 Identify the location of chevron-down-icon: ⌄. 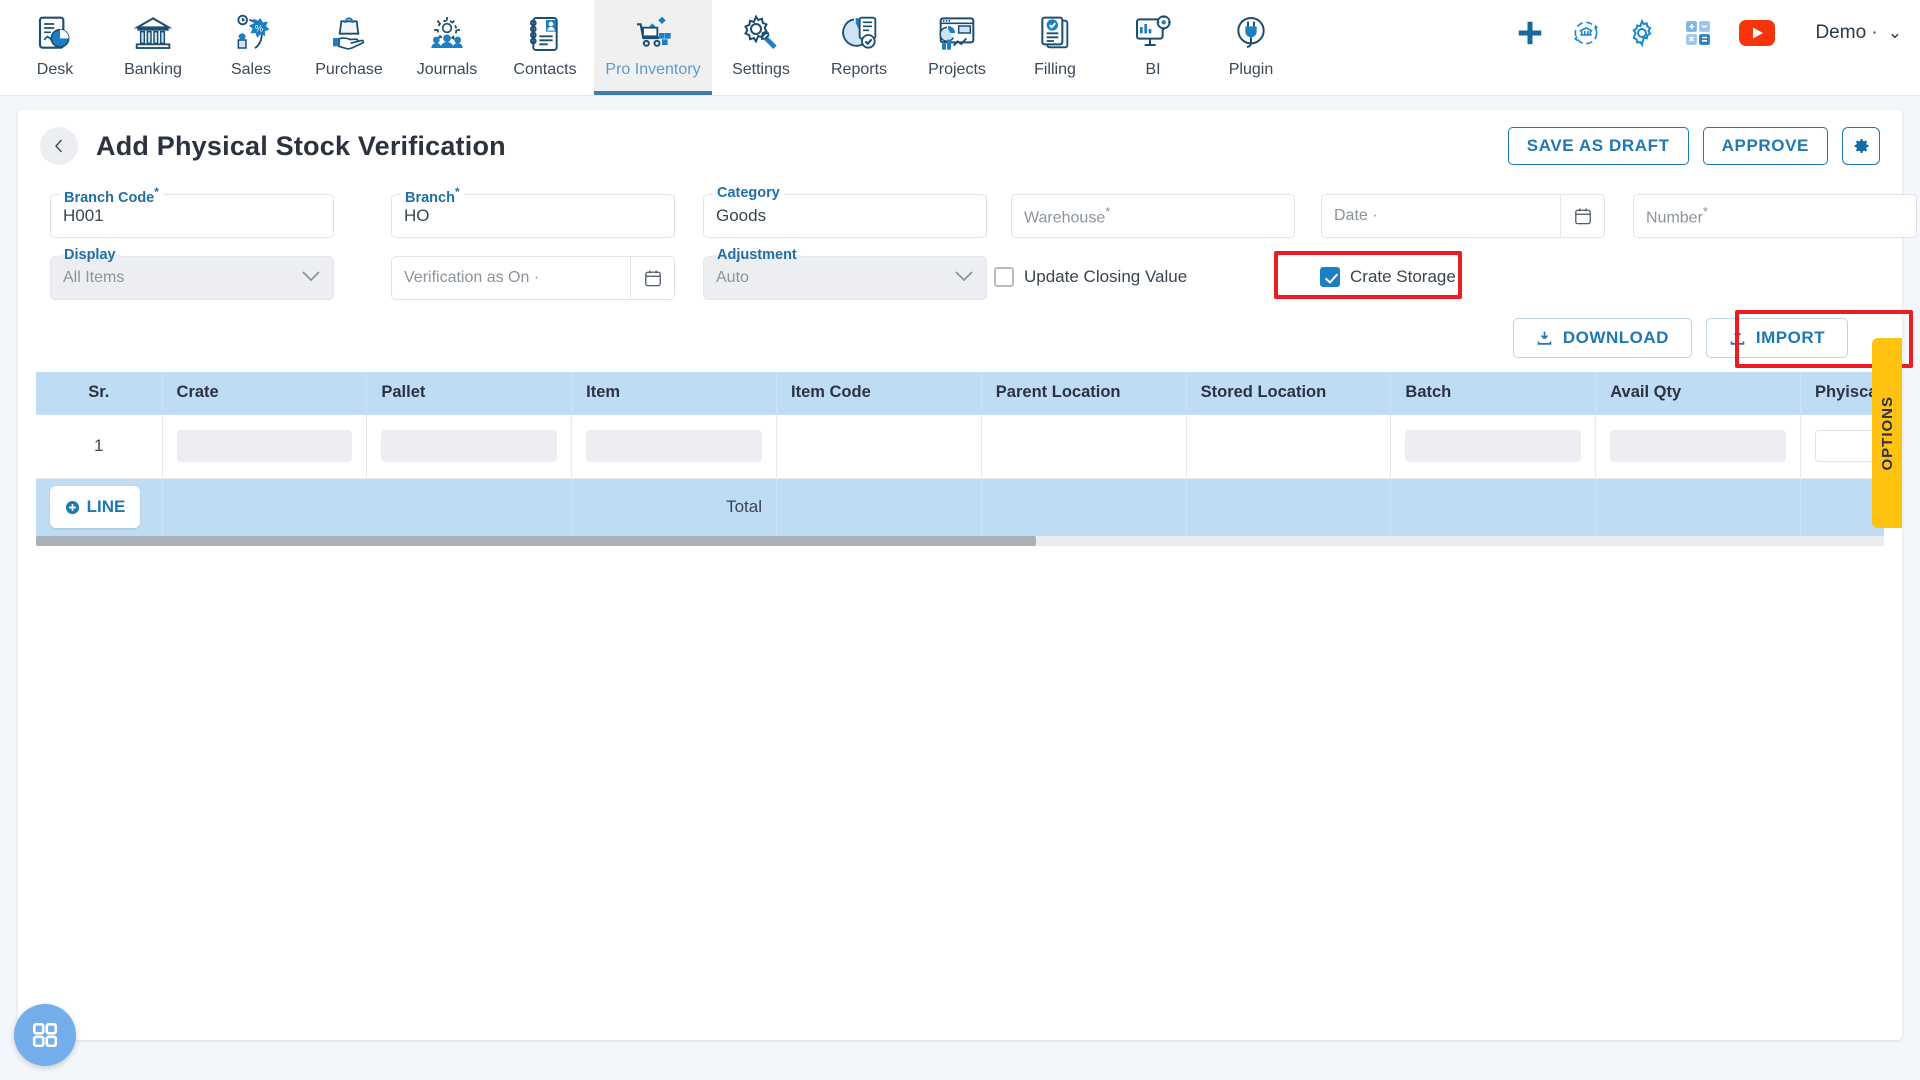
(1894, 32).